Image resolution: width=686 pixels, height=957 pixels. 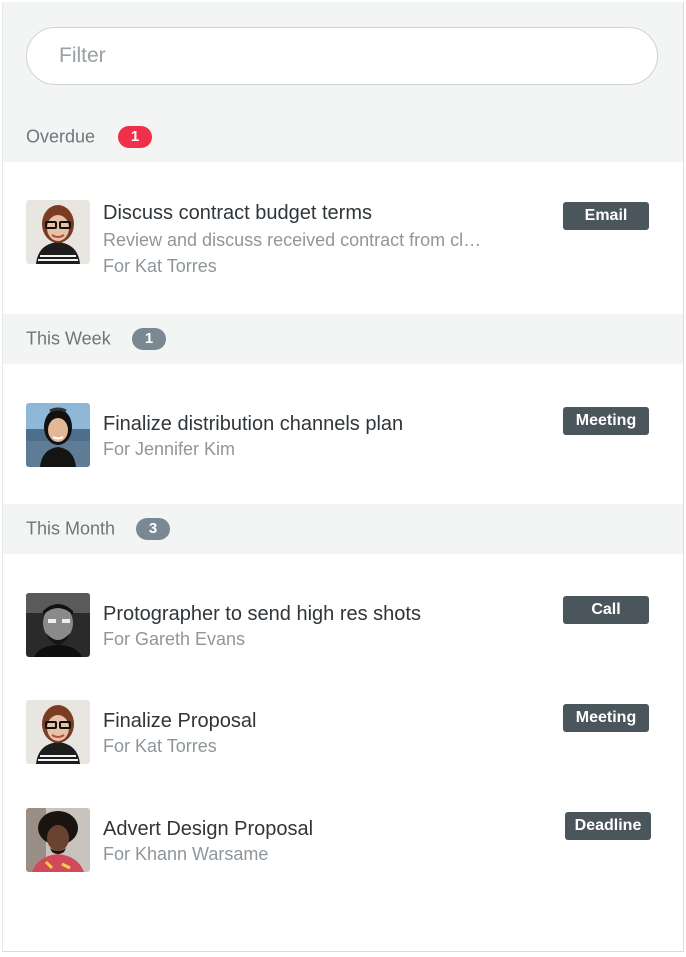 I want to click on task-row: Finalize Proposal For Kat Torres Meeting, so click(x=343, y=716).